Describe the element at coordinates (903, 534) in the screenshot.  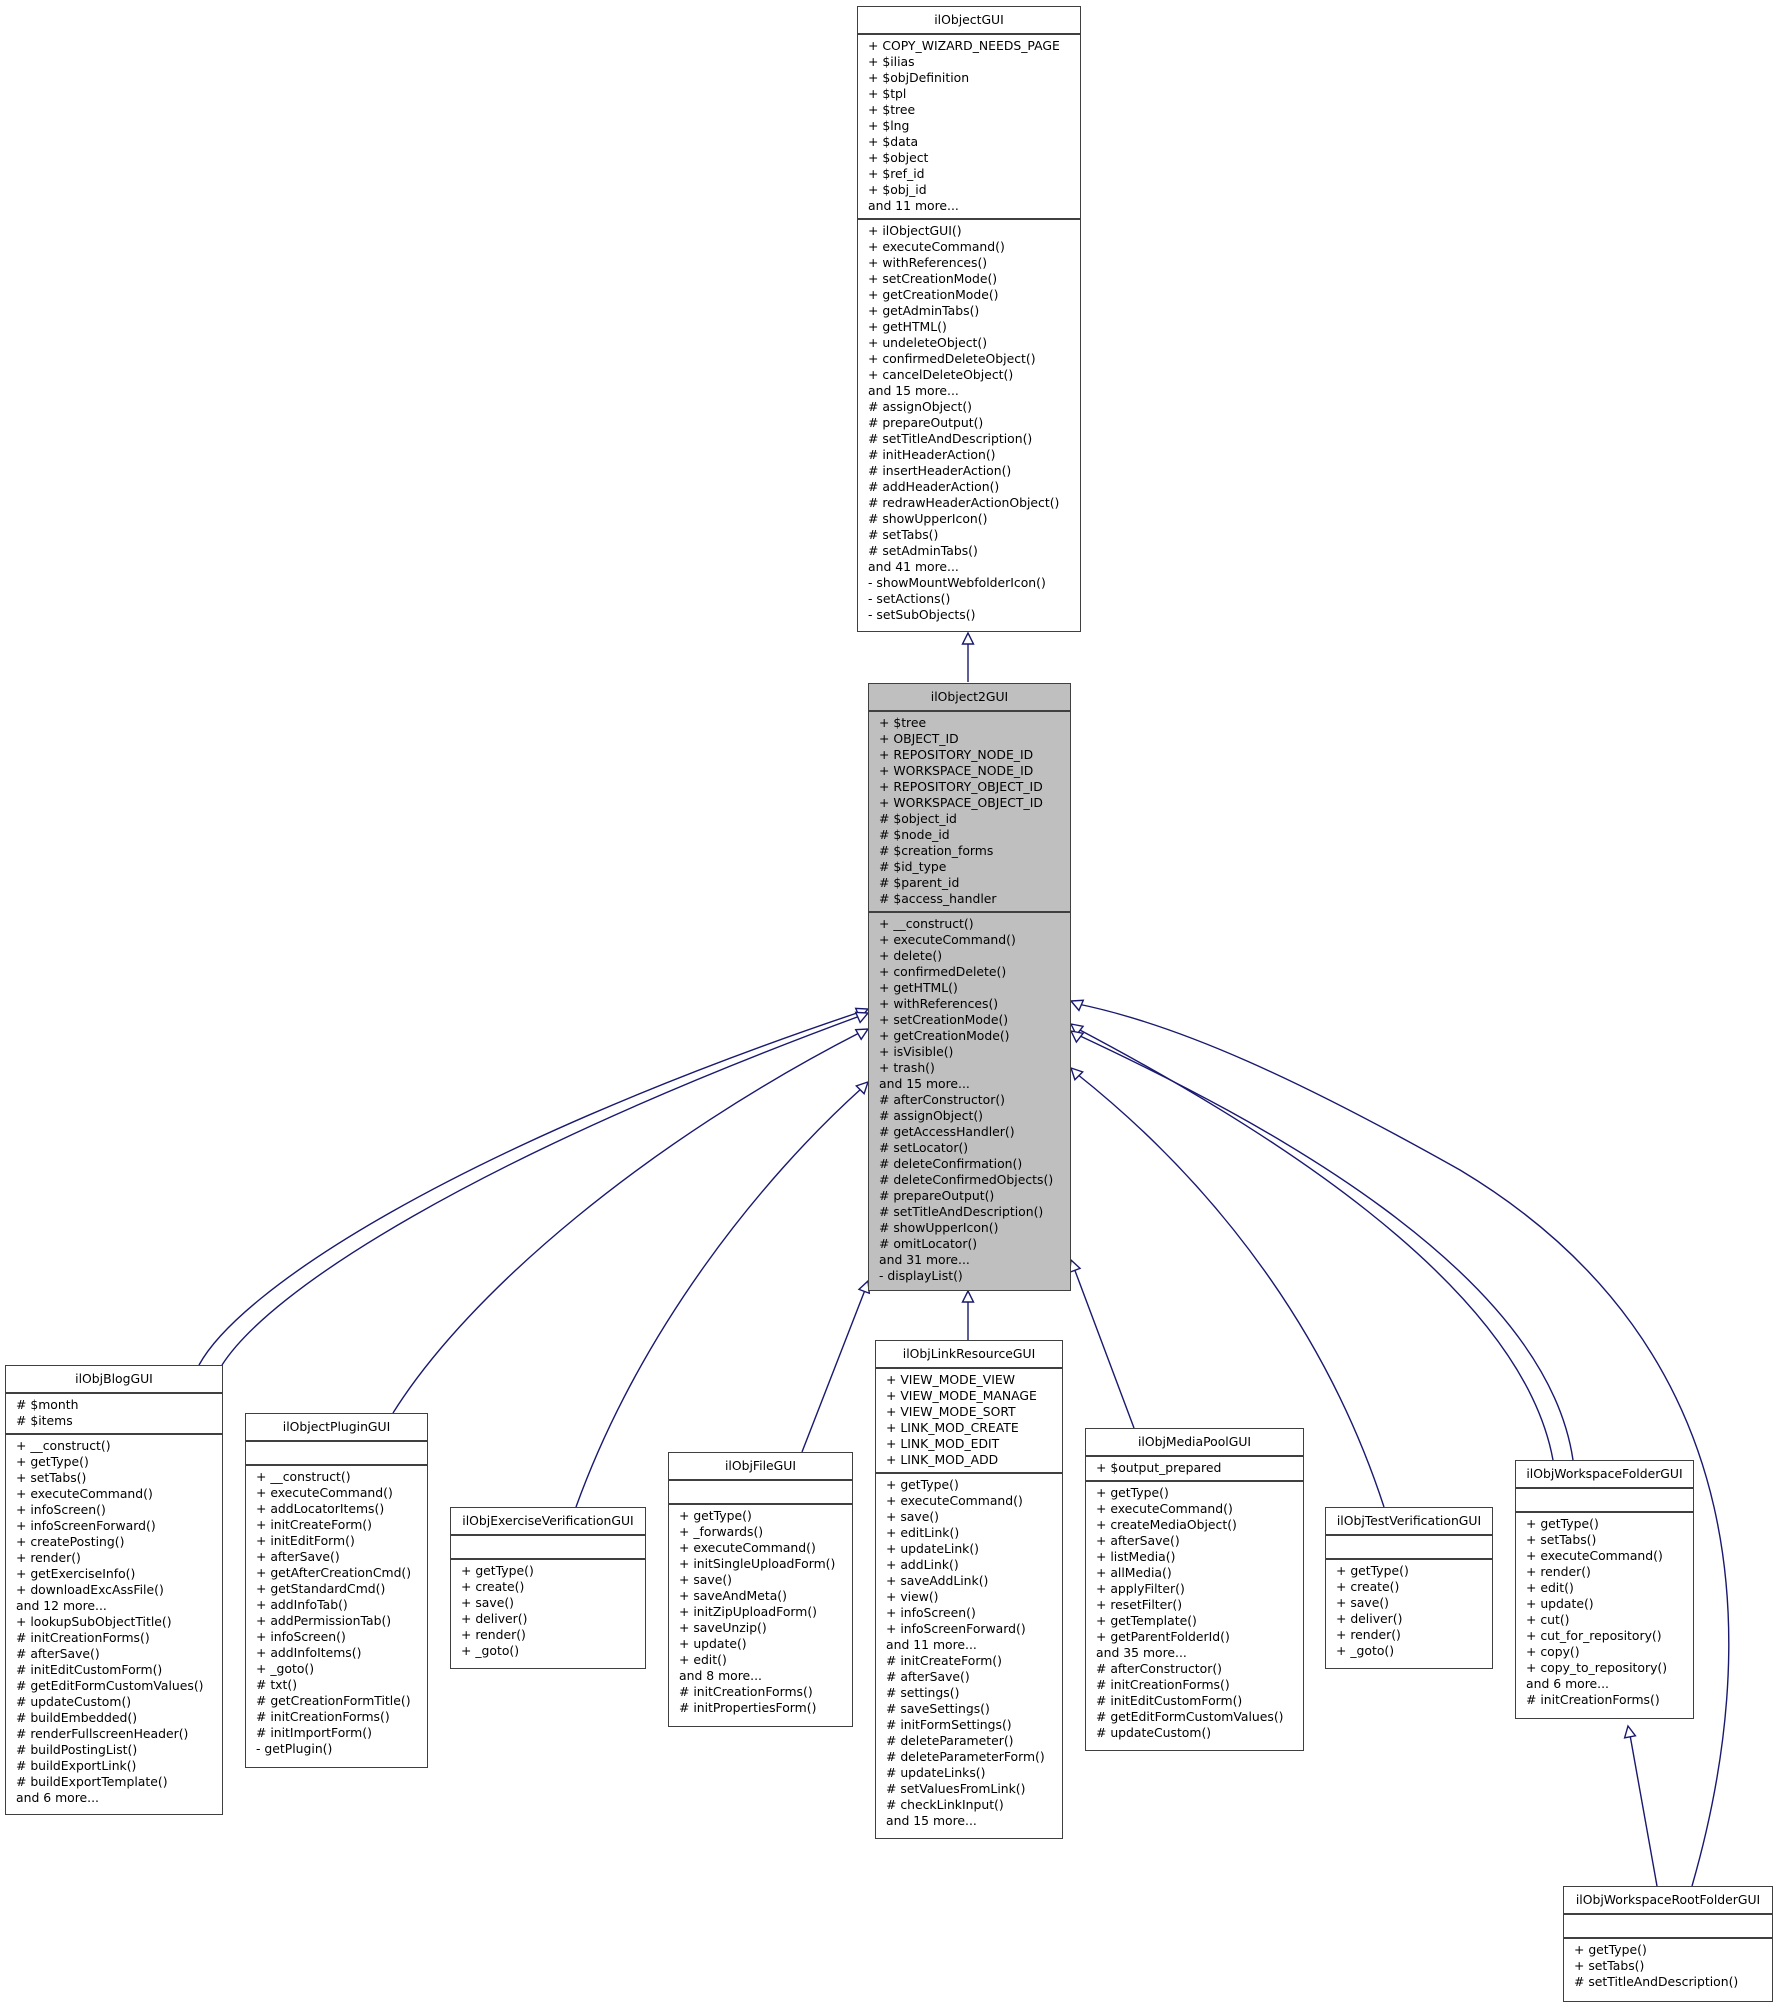
I see `method-item: # setTabs()` at that location.